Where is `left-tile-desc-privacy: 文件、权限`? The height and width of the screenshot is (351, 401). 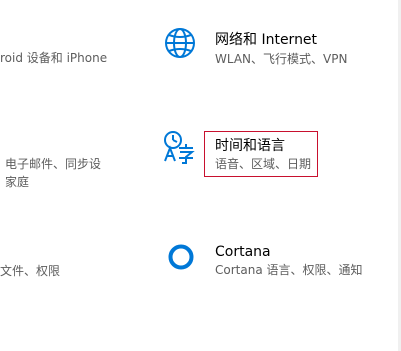 left-tile-desc-privacy: 文件、权限 is located at coordinates (30, 271).